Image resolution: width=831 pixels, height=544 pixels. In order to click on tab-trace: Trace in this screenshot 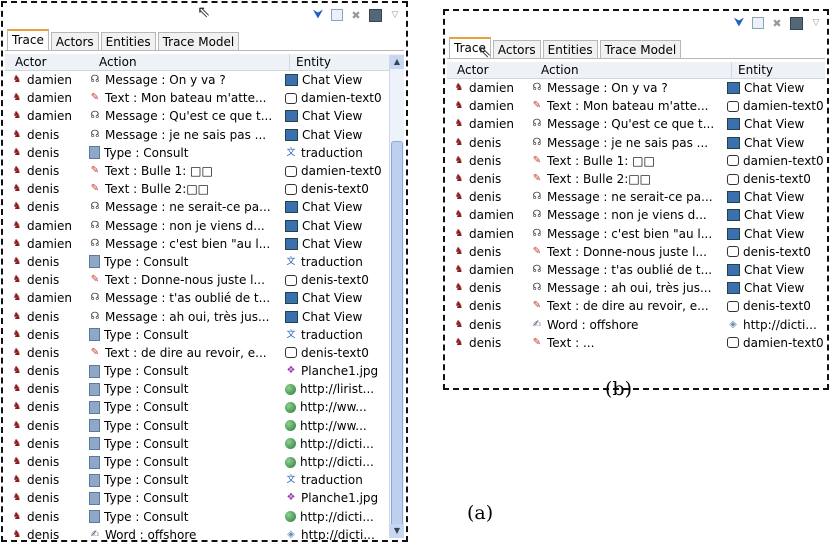, I will do `click(28, 40)`.